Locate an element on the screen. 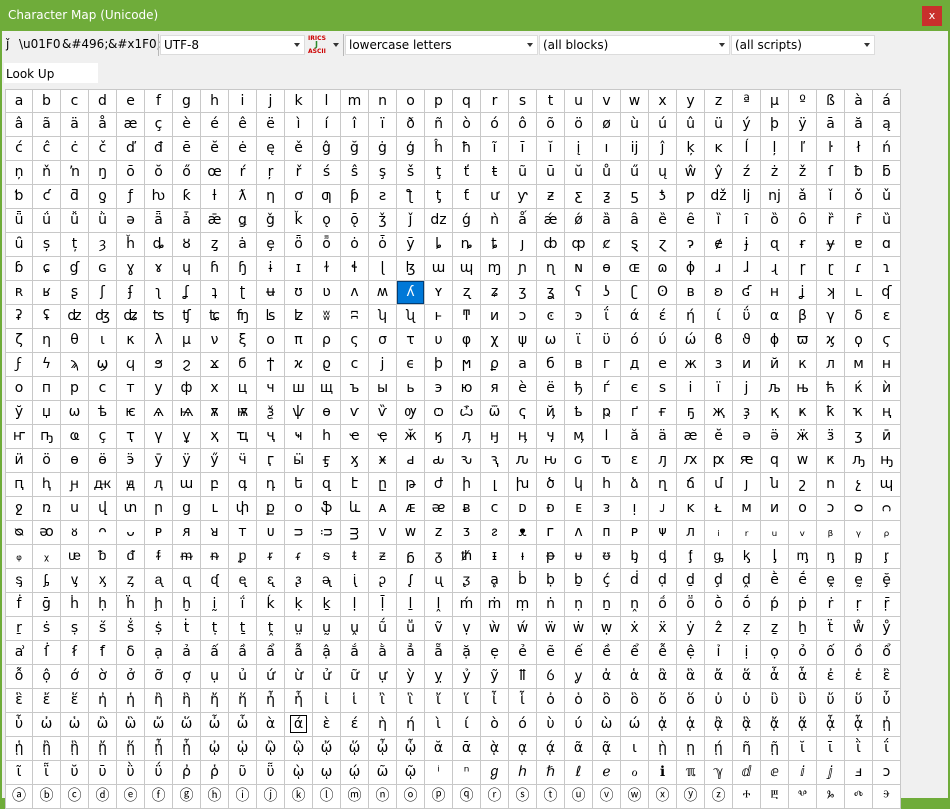 The image size is (950, 809). char-cell: ⓚ is located at coordinates (299, 797).